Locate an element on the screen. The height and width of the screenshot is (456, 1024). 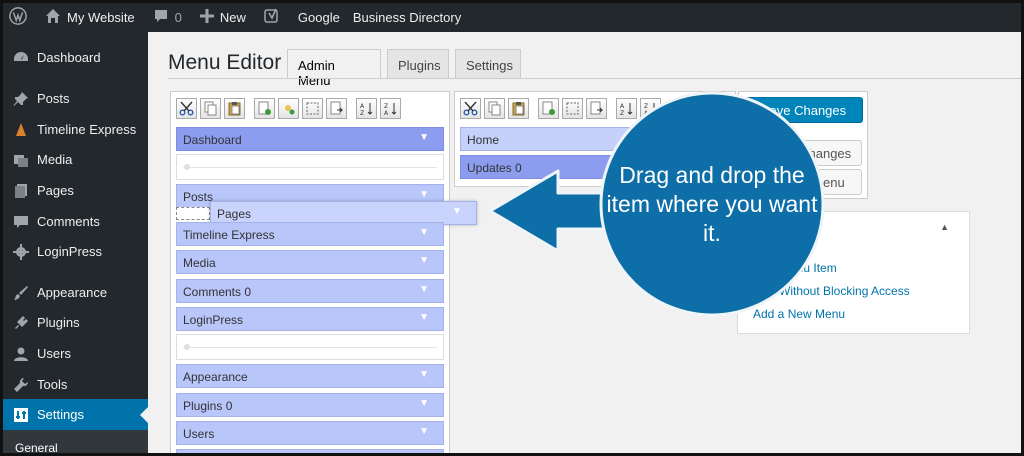
sparkle-document-icon is located at coordinates (288, 108).